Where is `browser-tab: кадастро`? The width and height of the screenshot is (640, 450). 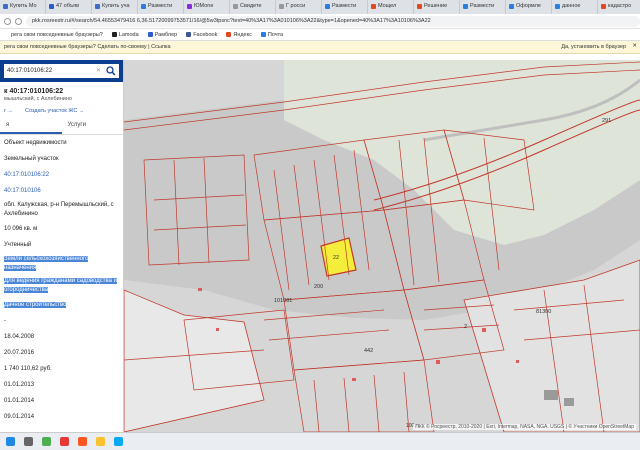
browser-tab: кадастро is located at coordinates (619, 7).